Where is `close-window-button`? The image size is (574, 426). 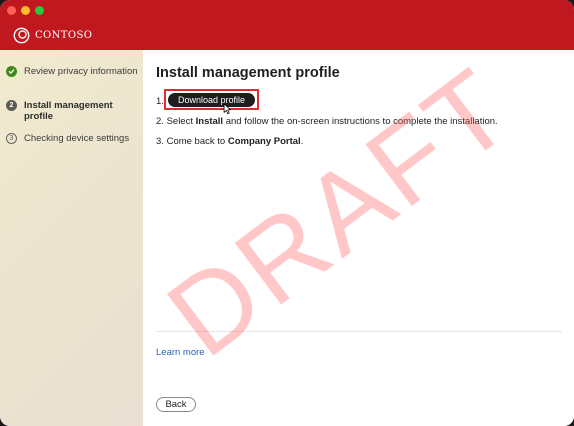
close-window-button is located at coordinates (11, 10).